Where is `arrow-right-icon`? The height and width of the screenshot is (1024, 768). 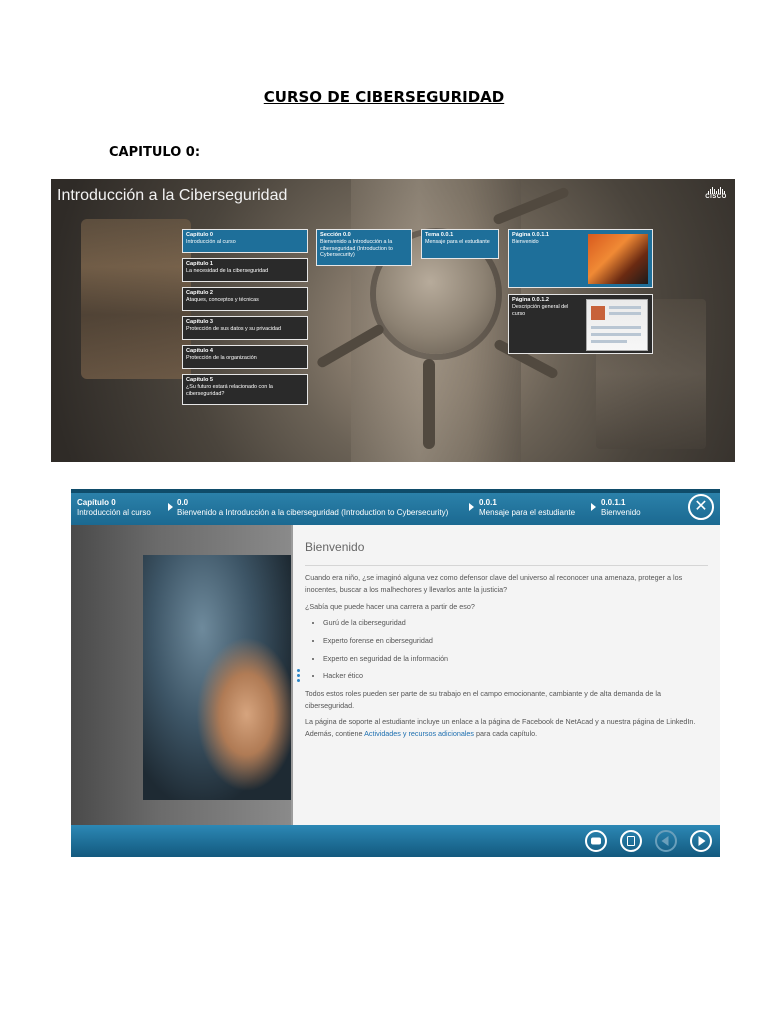
arrow-right-icon is located at coordinates (702, 841).